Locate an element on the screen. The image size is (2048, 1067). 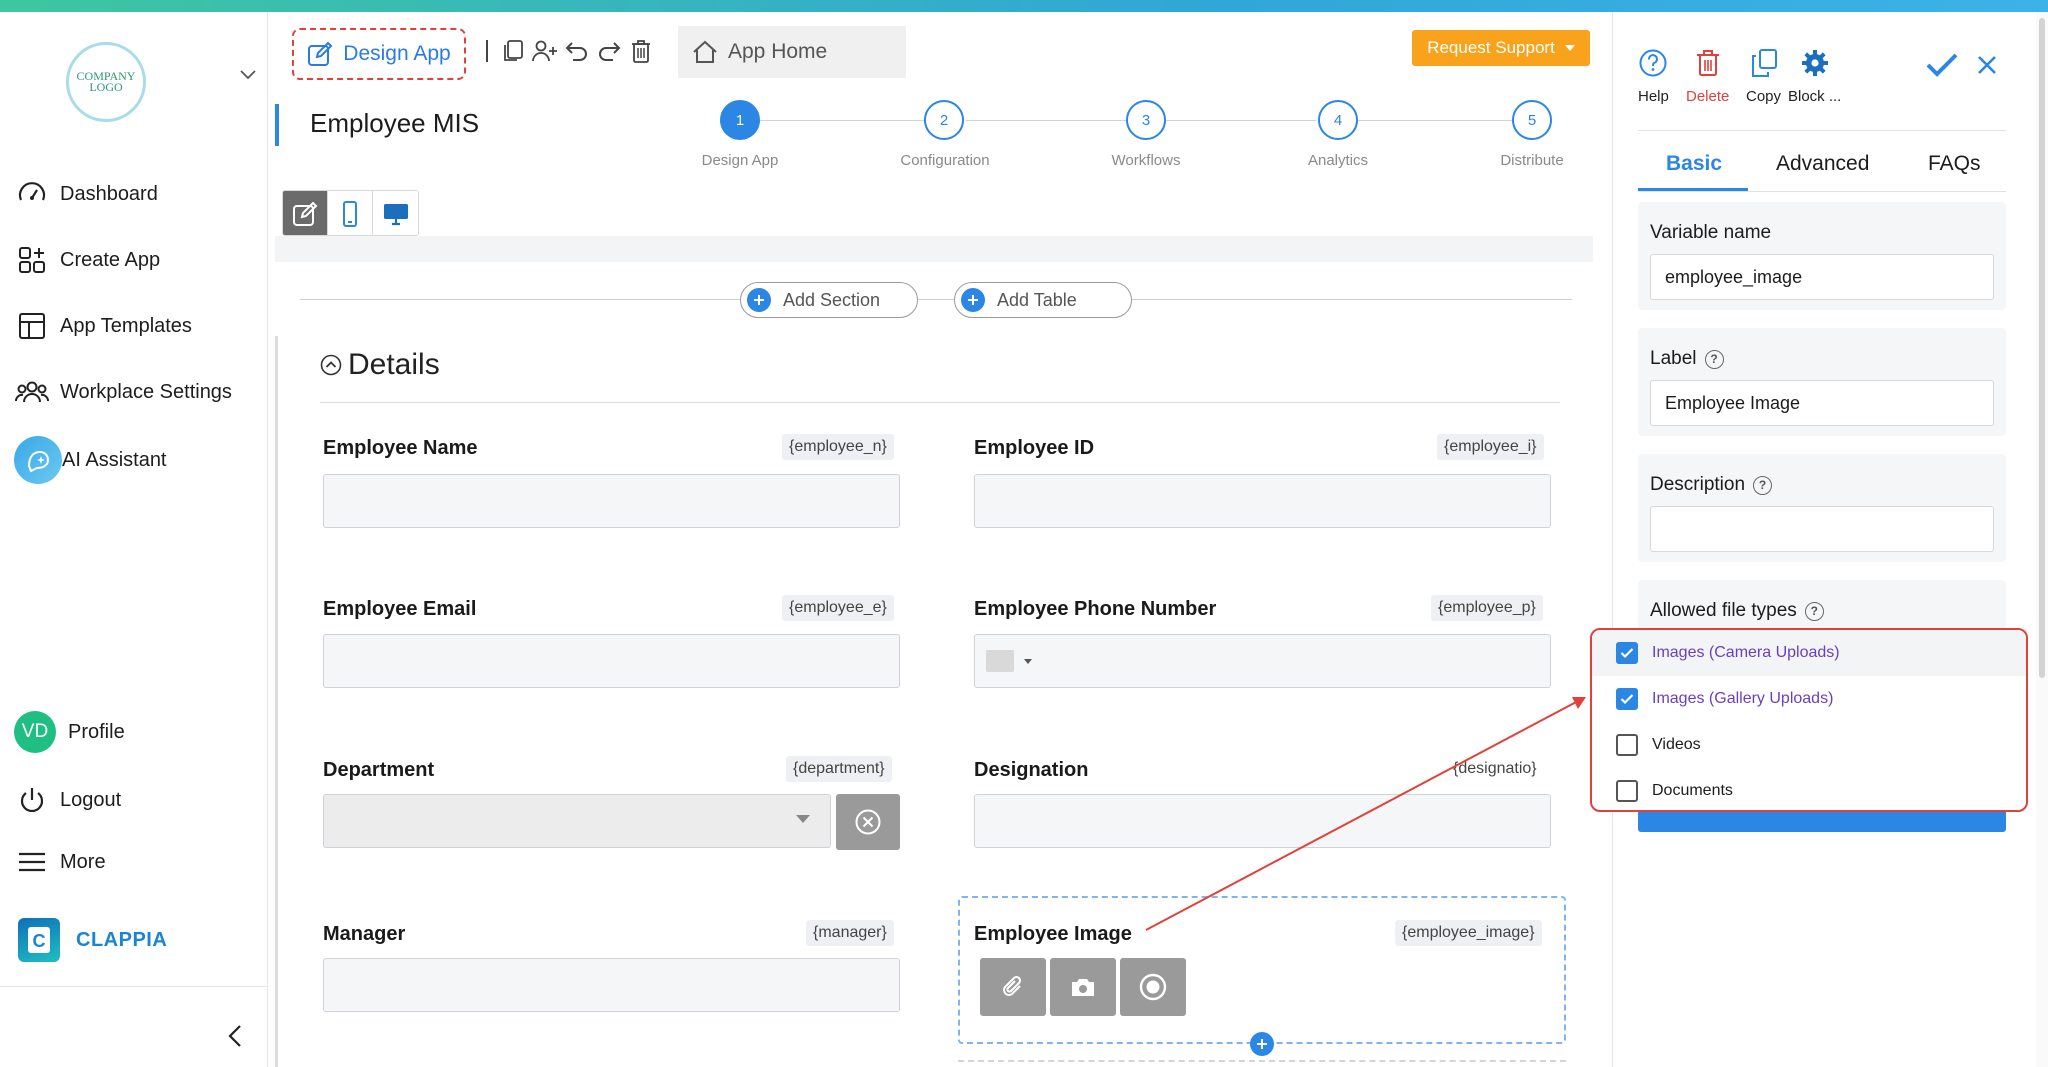
tab-basic: Basic is located at coordinates (1694, 164).